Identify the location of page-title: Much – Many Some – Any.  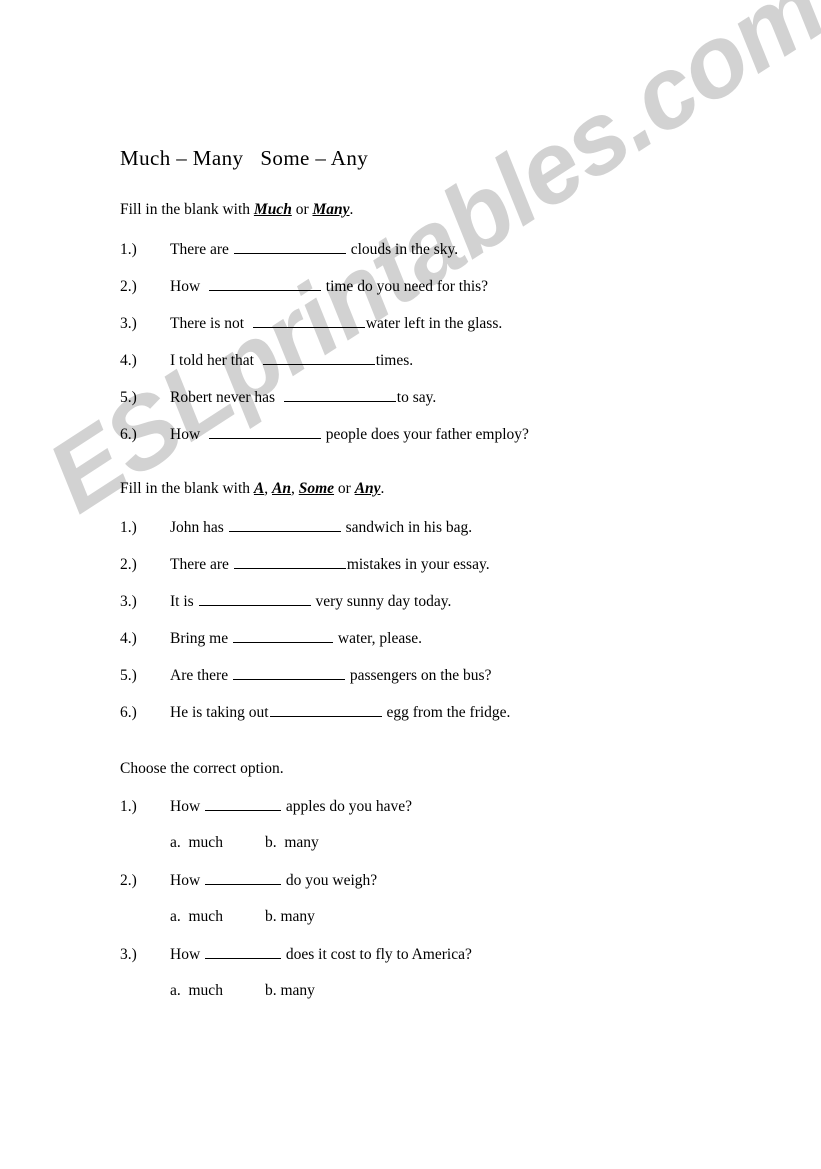
(244, 158).